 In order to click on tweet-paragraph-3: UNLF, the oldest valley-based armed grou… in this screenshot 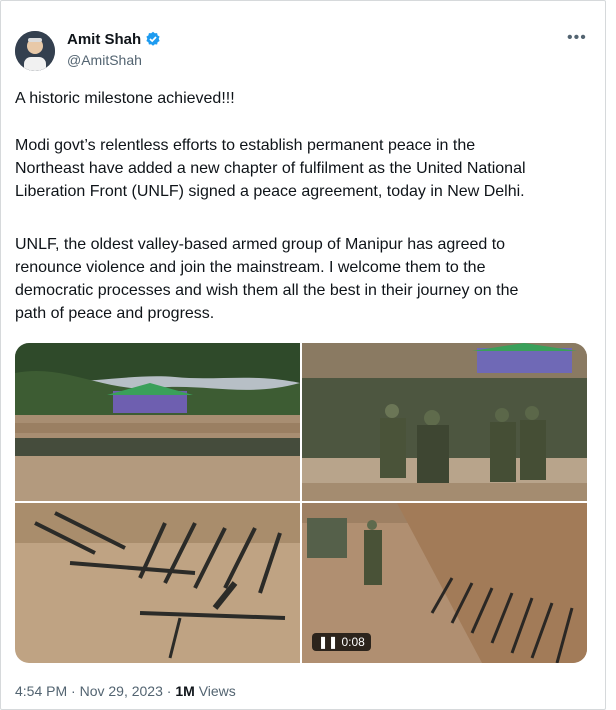, I will do `click(305, 279)`.